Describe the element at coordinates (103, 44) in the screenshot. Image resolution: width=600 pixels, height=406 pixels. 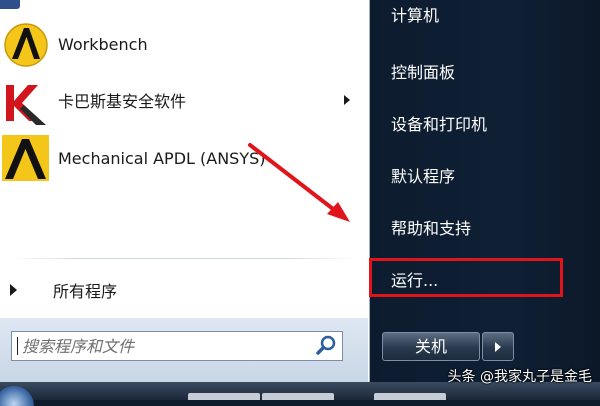
I see `program-label: Workbench` at that location.